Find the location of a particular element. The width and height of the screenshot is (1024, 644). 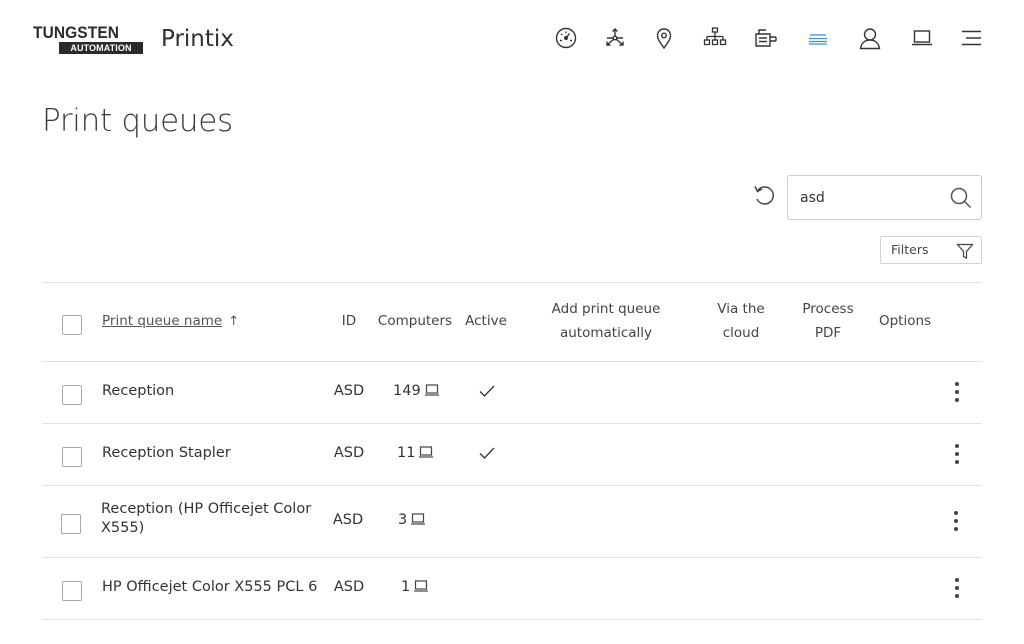

computer-icon is located at coordinates (922, 38).